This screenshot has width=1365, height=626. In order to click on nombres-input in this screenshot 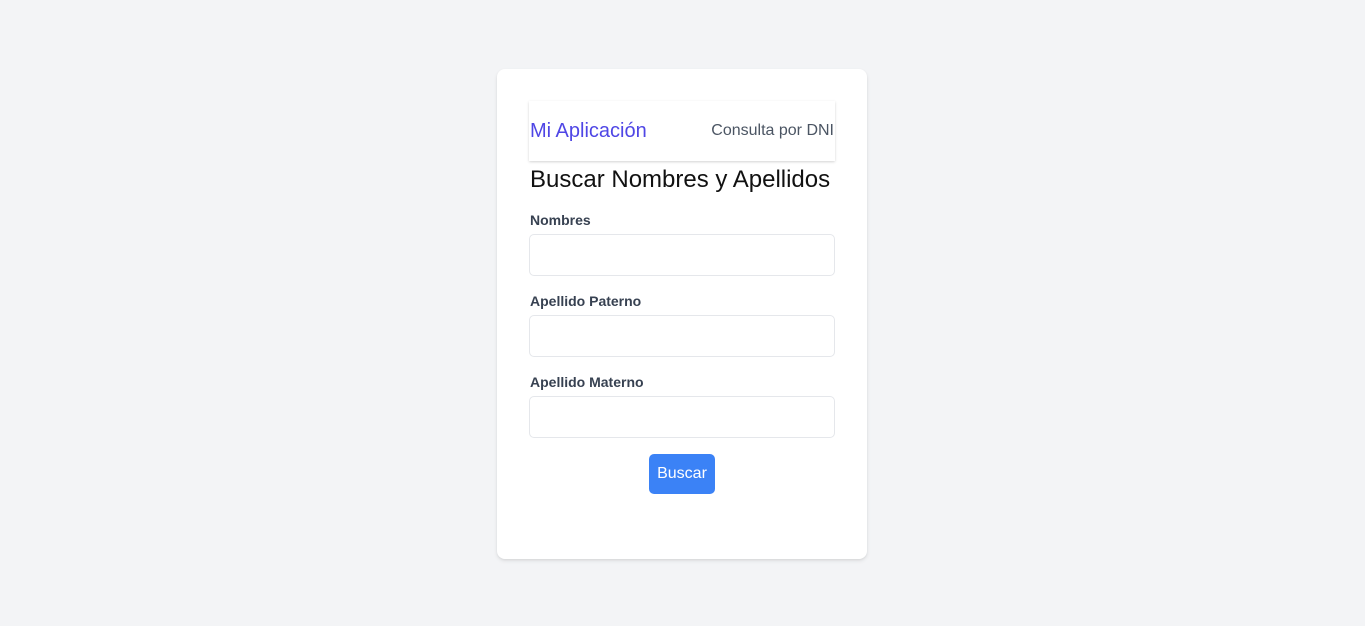, I will do `click(682, 255)`.